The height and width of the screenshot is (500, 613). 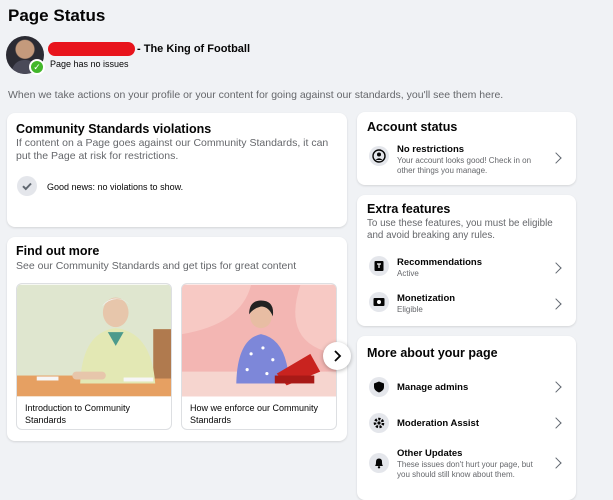 What do you see at coordinates (433, 387) in the screenshot?
I see `manage-admins-label: Manage admins` at bounding box center [433, 387].